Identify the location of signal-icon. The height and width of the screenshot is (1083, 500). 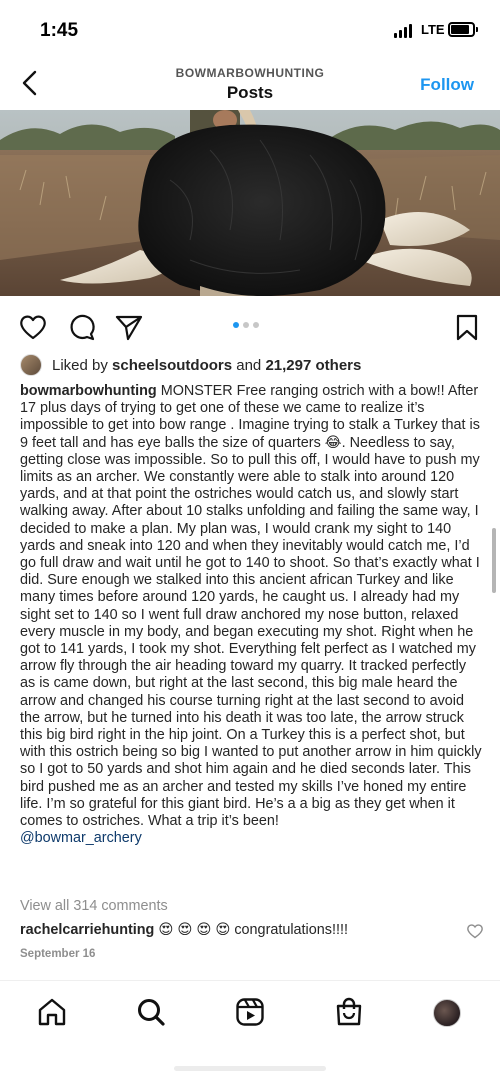
(403, 31).